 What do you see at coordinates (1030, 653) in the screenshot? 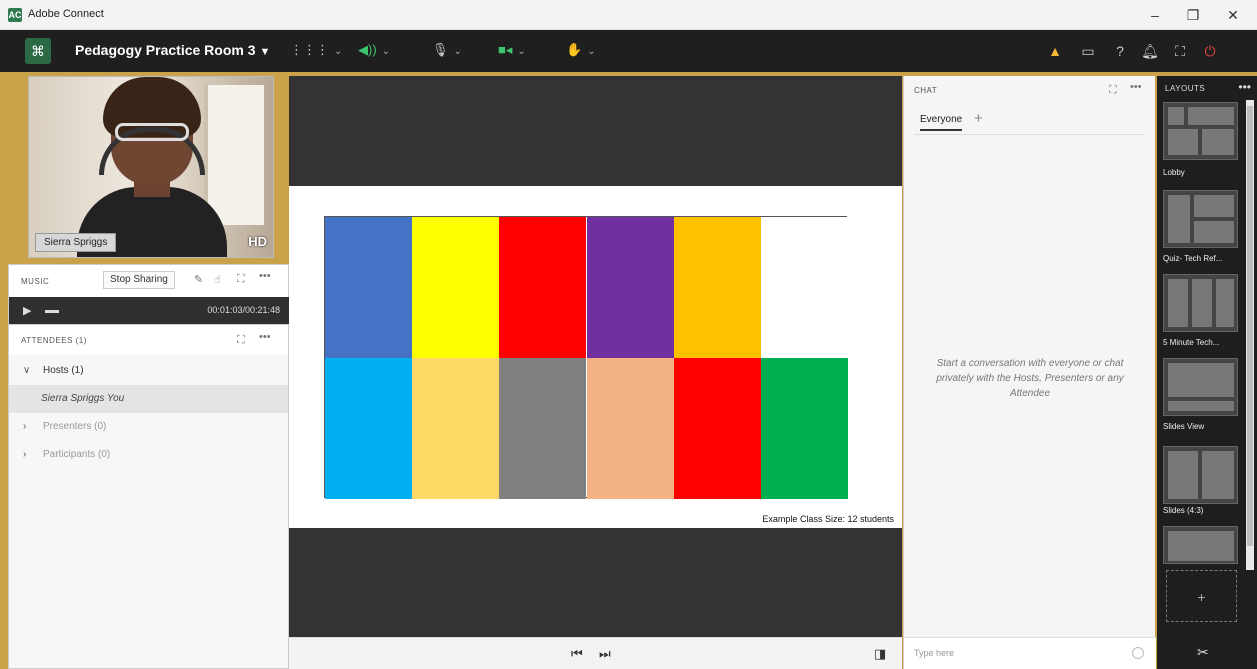
I see `chat-input: Type here` at bounding box center [1030, 653].